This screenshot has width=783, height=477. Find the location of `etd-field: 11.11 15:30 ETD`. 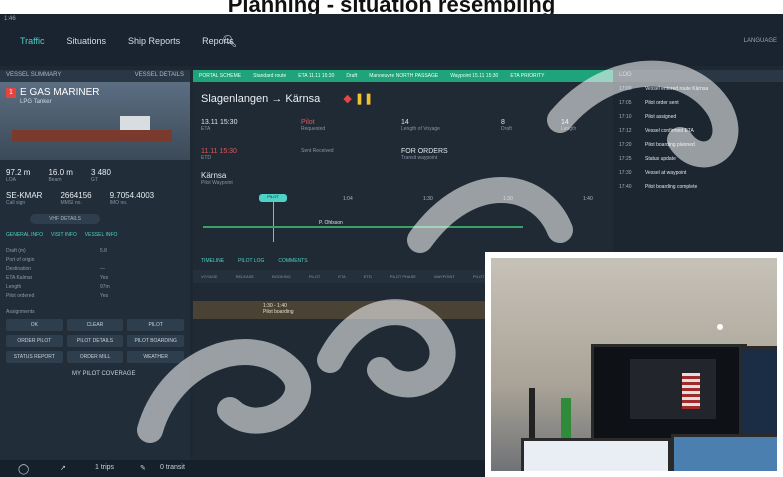

etd-field: 11.11 15:30 ETD is located at coordinates (219, 154).